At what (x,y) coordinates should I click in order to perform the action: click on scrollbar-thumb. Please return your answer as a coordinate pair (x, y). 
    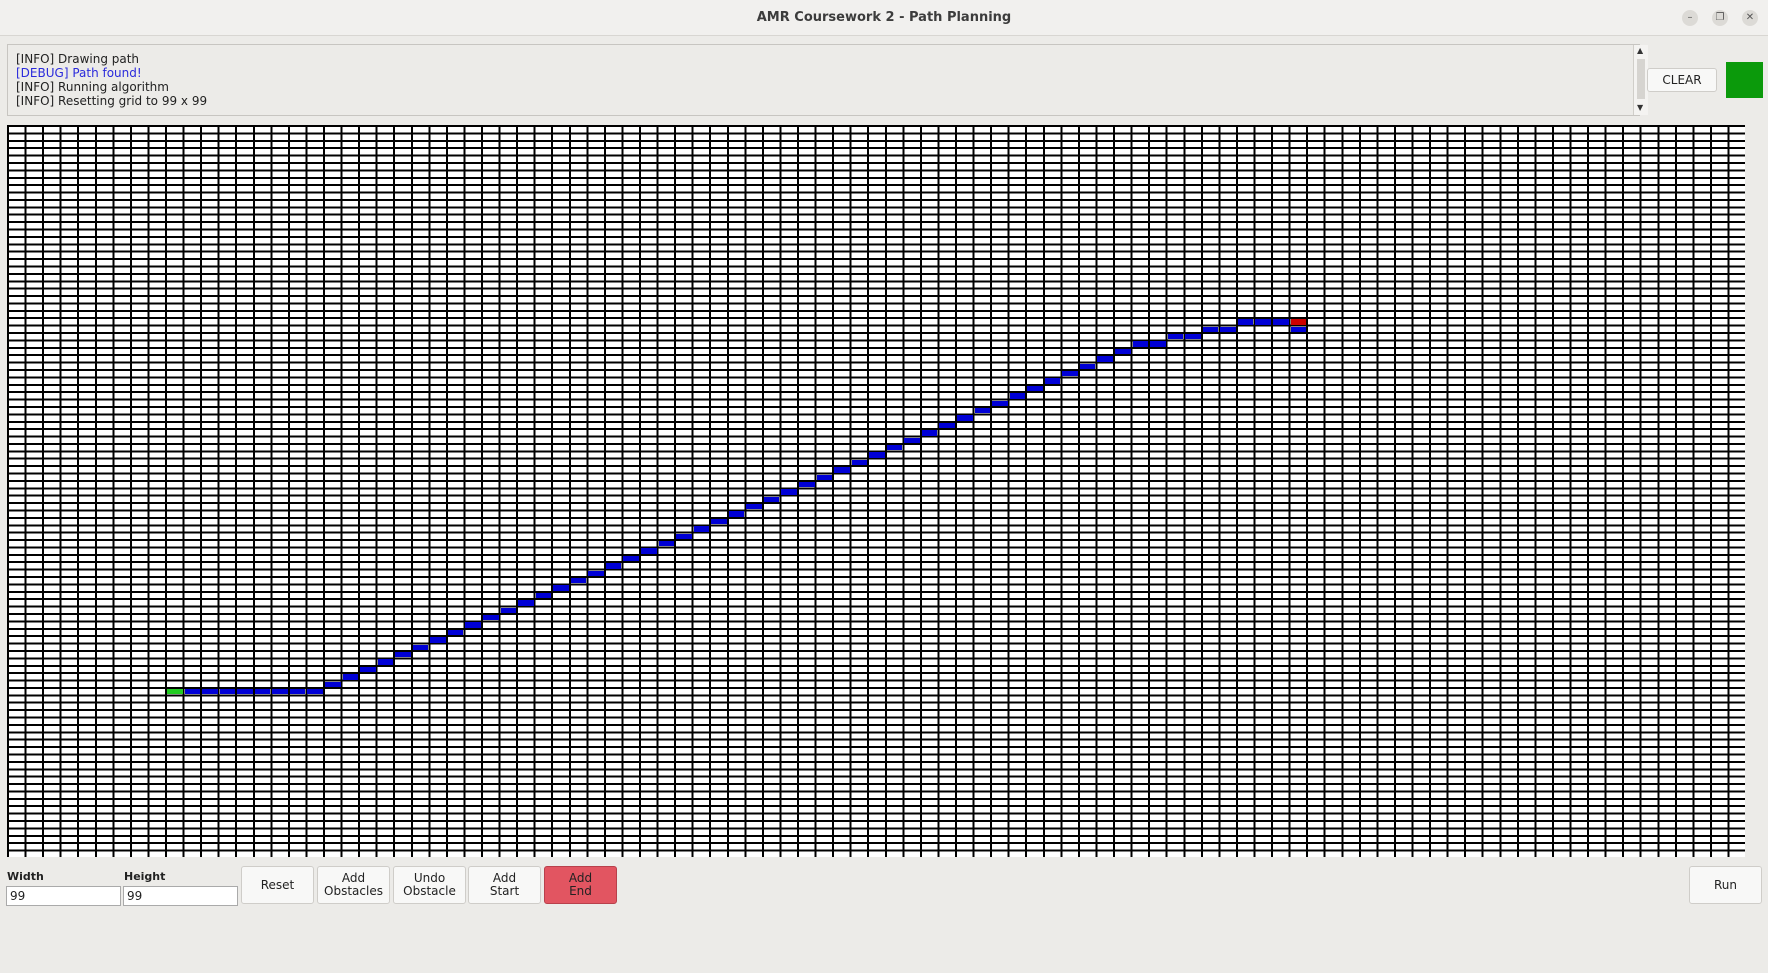
    Looking at the image, I should click on (1641, 79).